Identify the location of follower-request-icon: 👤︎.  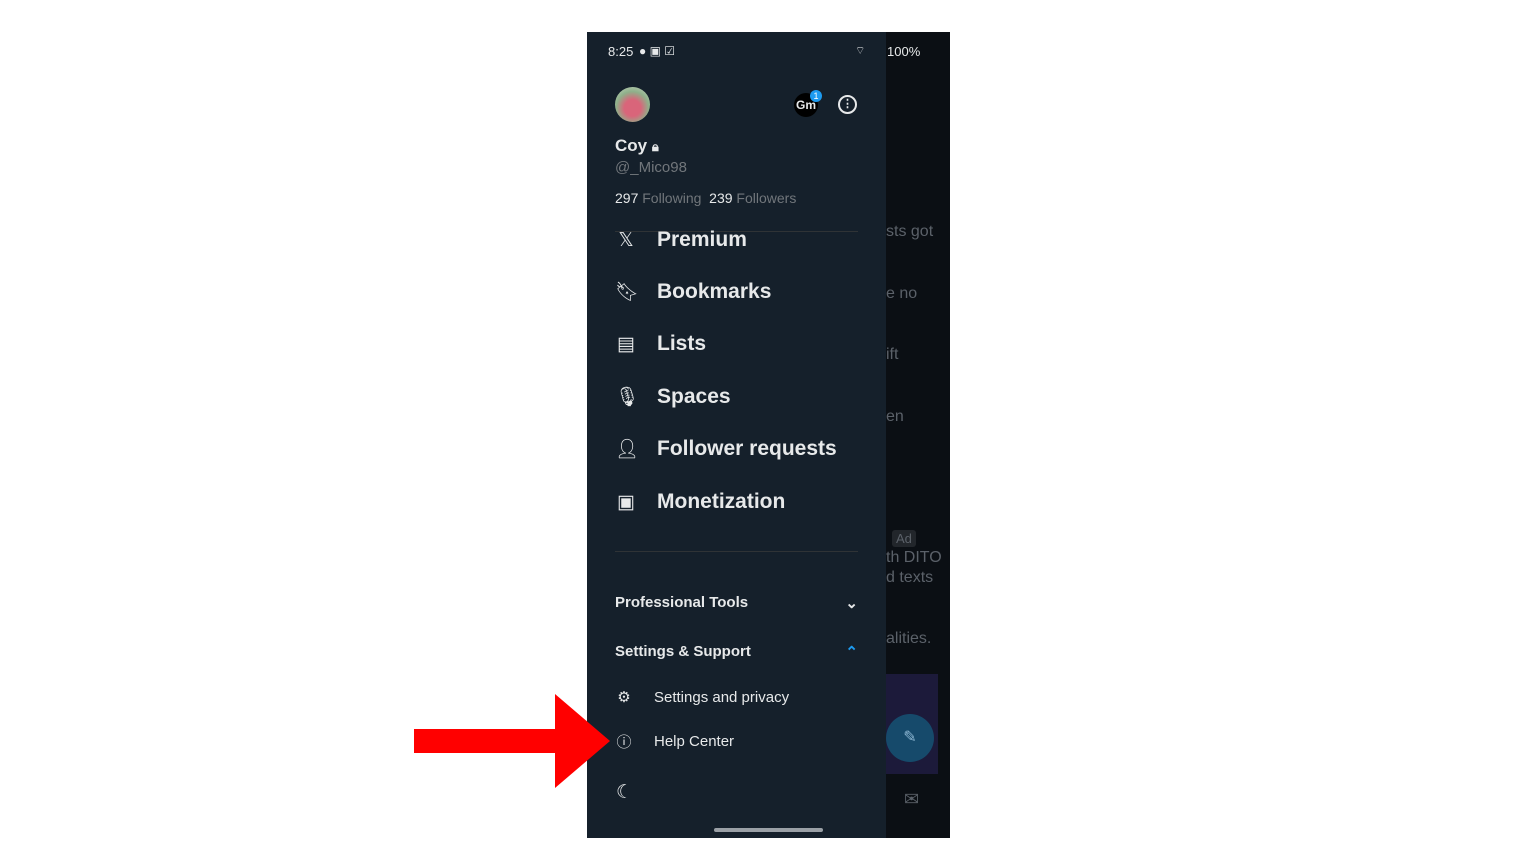
(627, 449).